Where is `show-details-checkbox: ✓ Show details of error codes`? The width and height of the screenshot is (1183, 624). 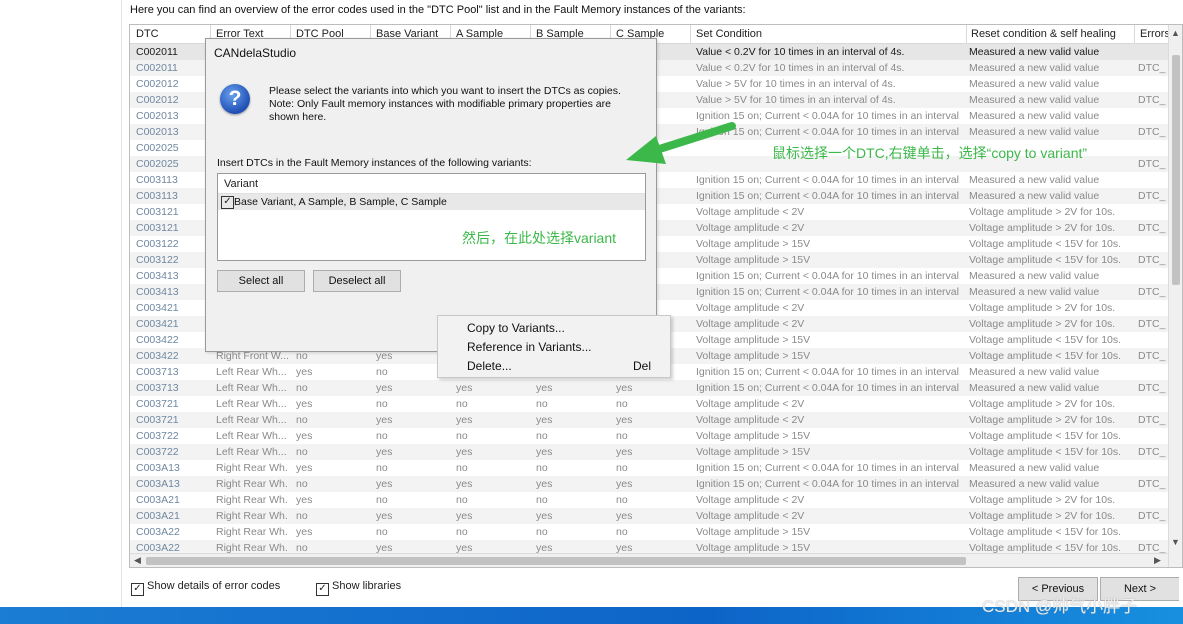
show-details-checkbox: ✓ Show details of error codes is located at coordinates (205, 588).